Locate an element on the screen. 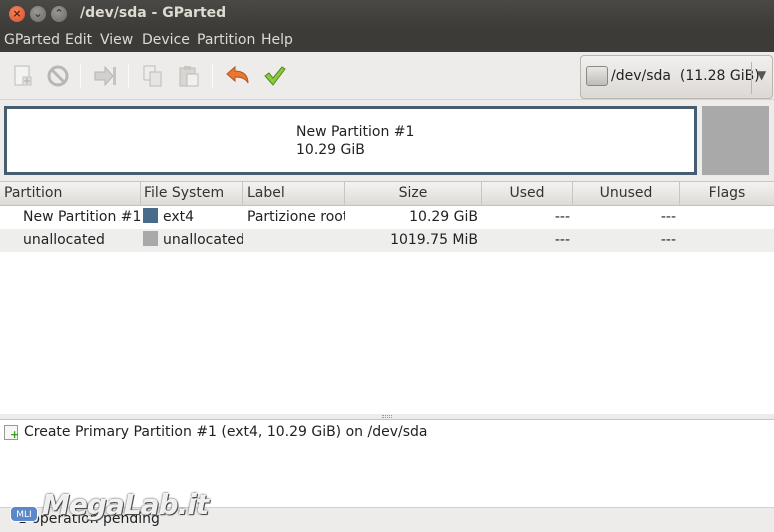  window-minimize-button: ⌄ is located at coordinates (38, 14).